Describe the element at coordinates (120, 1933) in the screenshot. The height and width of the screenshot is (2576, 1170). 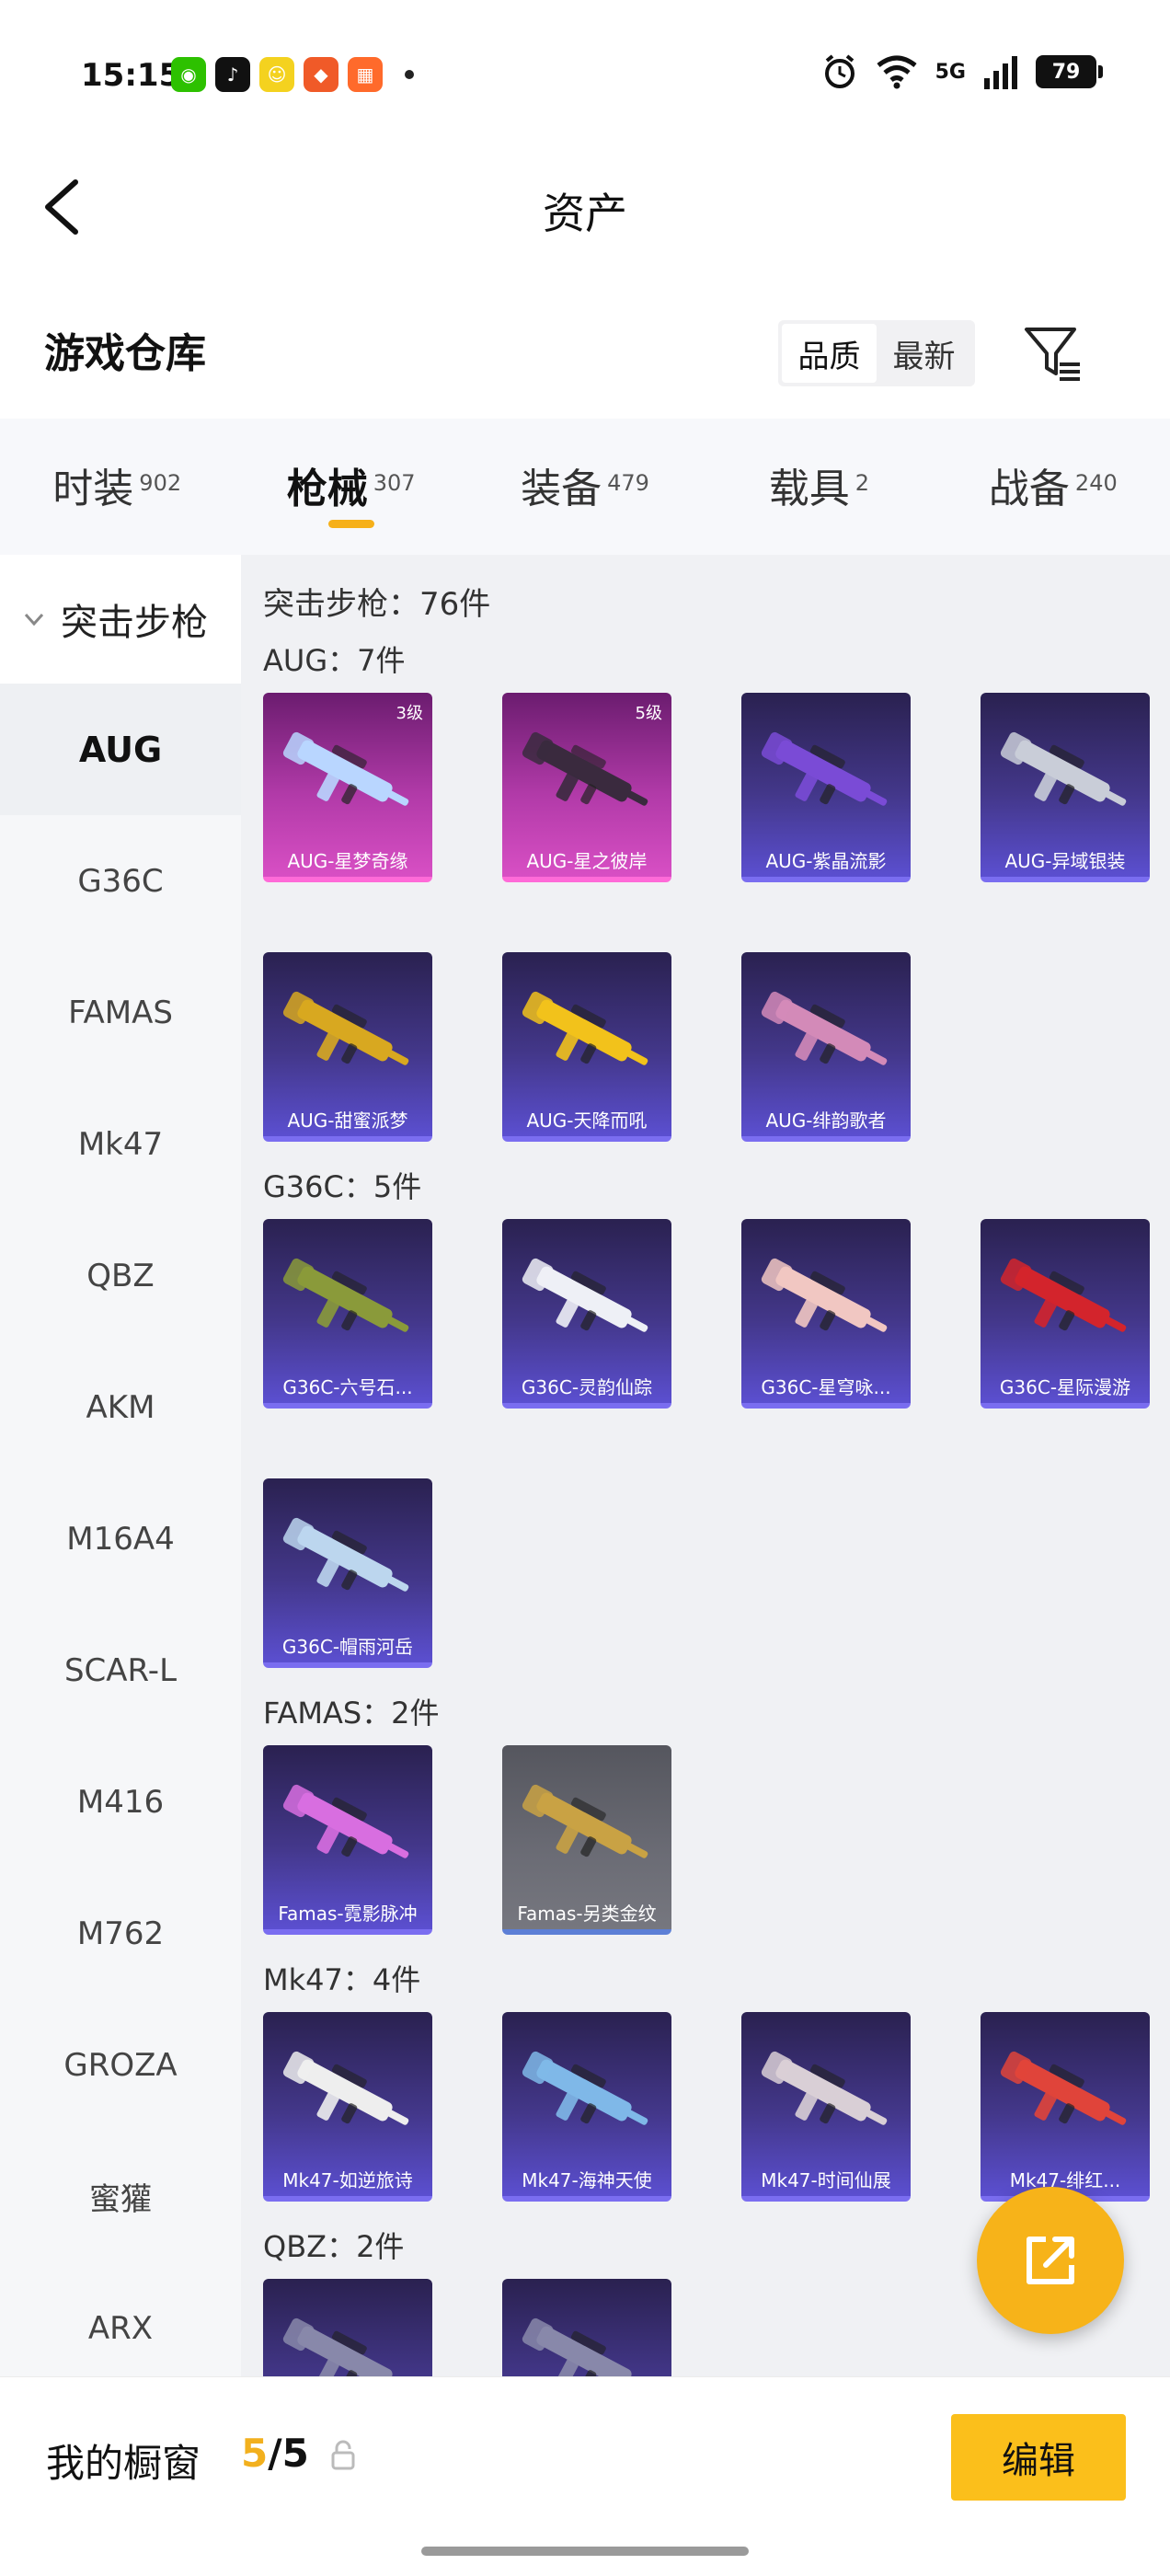
I see `sidebar-item: M762` at that location.